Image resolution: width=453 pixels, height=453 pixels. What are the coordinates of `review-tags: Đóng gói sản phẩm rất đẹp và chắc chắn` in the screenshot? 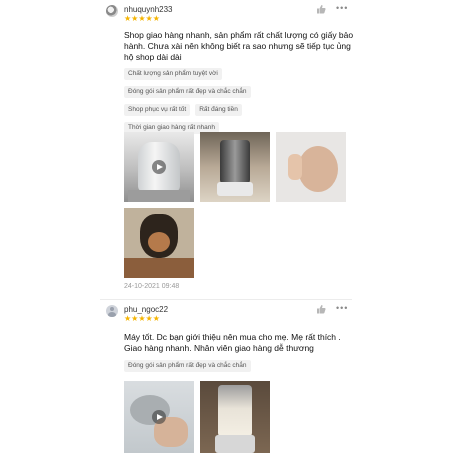 It's located at (241, 366).